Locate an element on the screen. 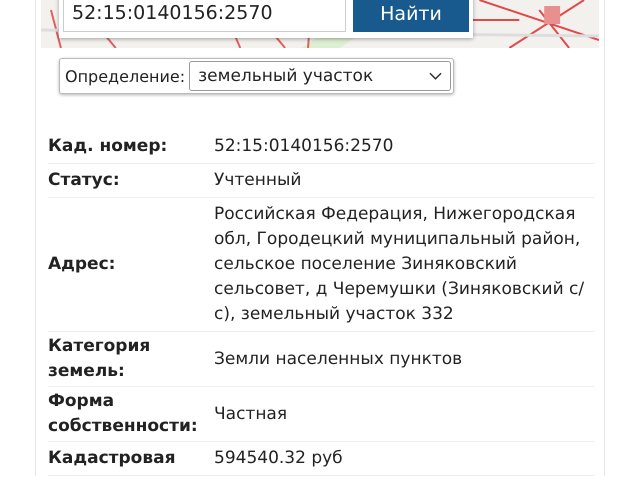 The image size is (640, 480). field-label: Статус: is located at coordinates (84, 180).